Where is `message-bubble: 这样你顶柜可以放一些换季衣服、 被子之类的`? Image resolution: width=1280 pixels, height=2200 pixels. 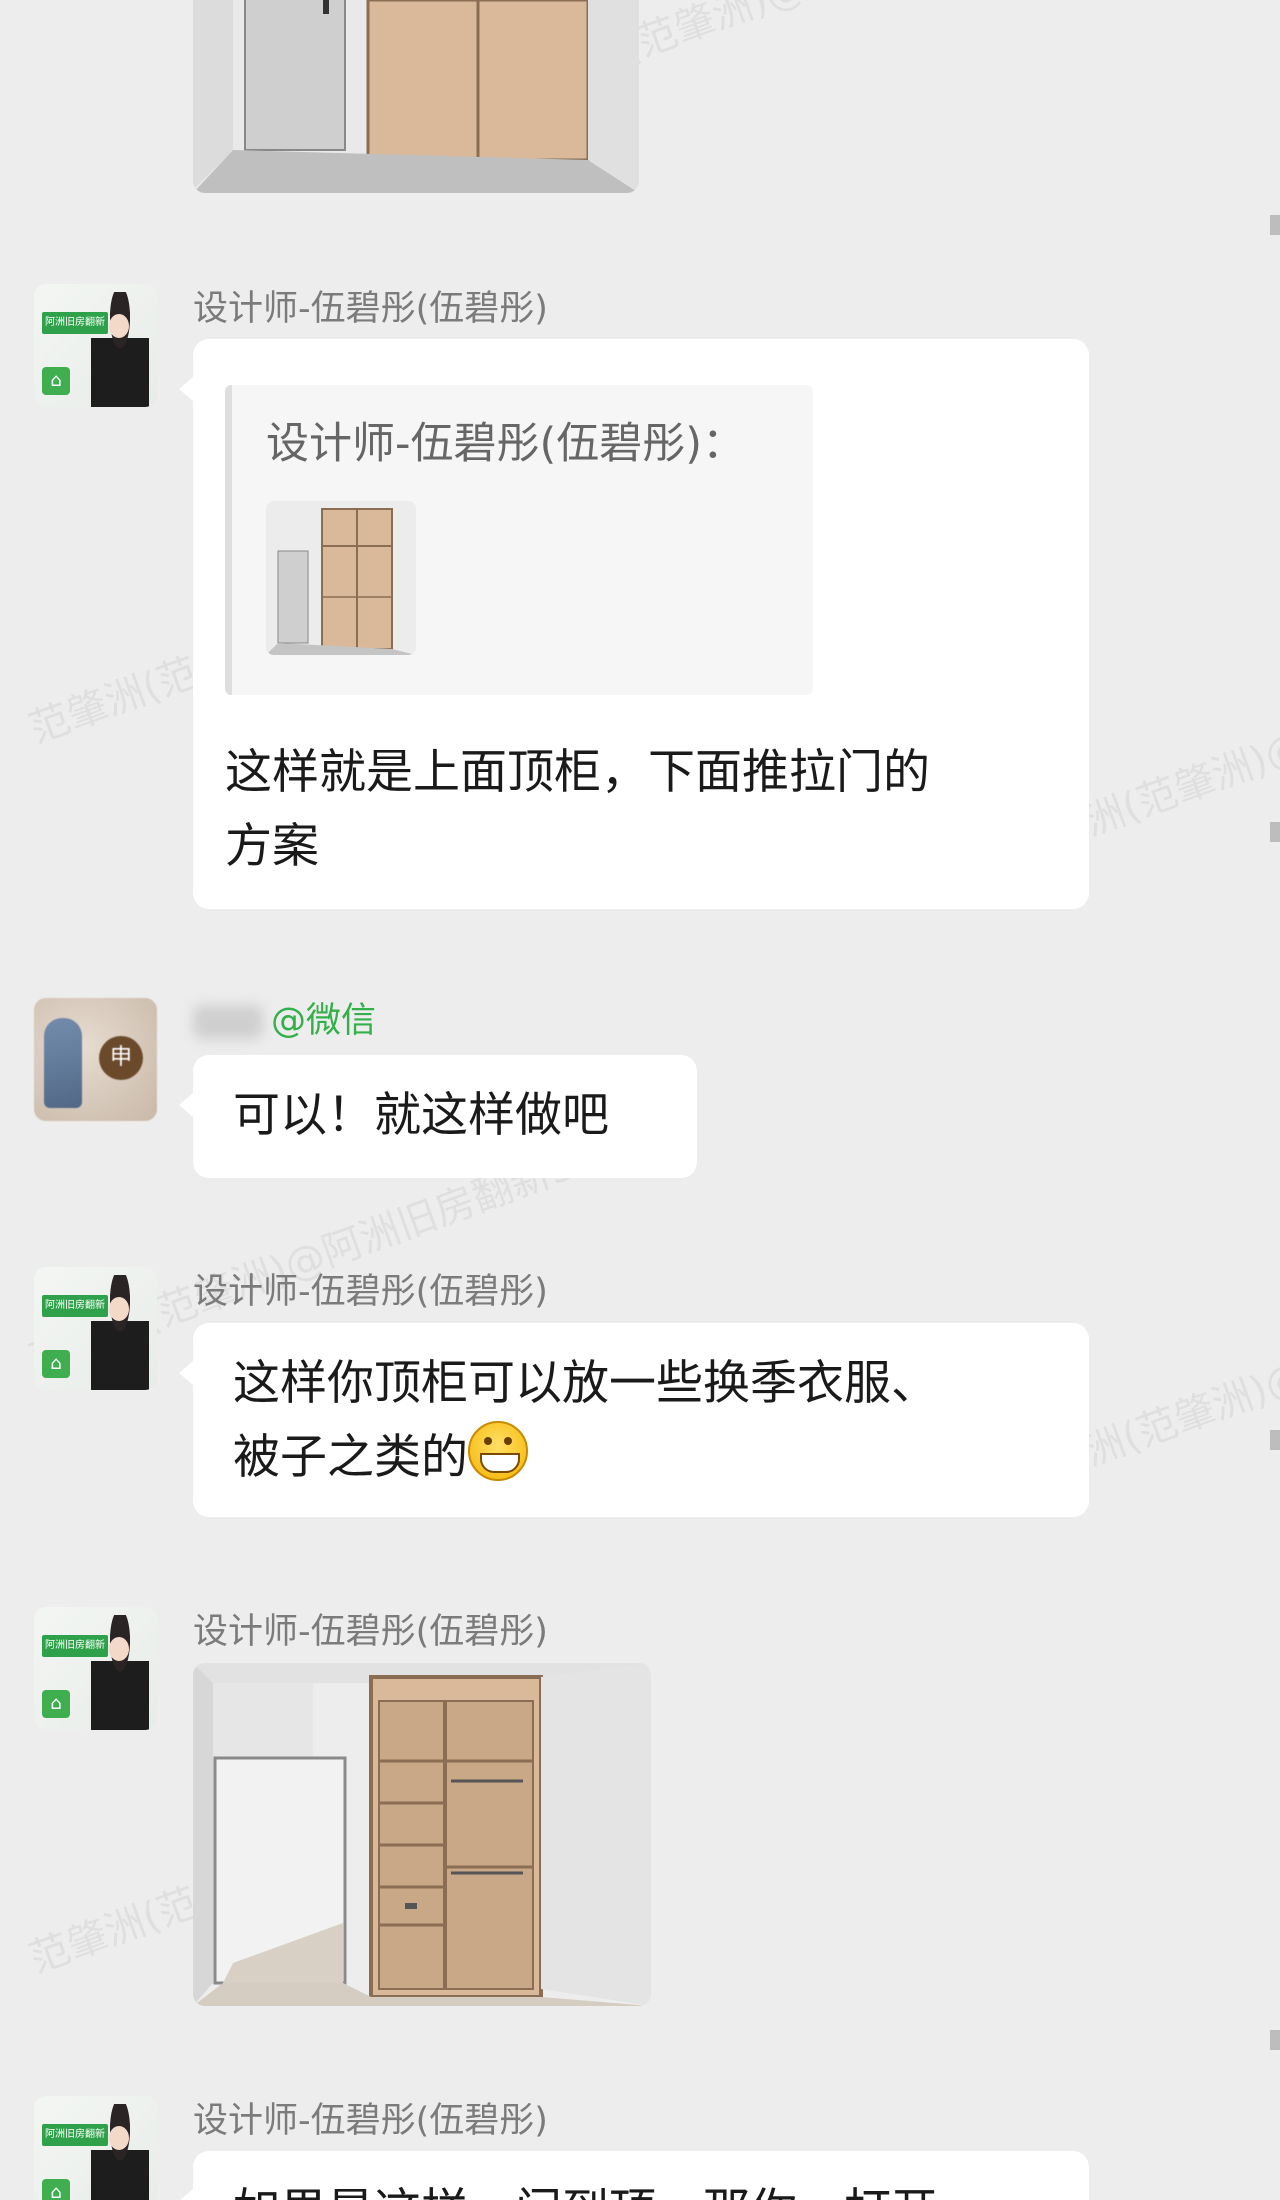
message-bubble: 这样你顶柜可以放一些换季衣服、 被子之类的 is located at coordinates (634, 1420).